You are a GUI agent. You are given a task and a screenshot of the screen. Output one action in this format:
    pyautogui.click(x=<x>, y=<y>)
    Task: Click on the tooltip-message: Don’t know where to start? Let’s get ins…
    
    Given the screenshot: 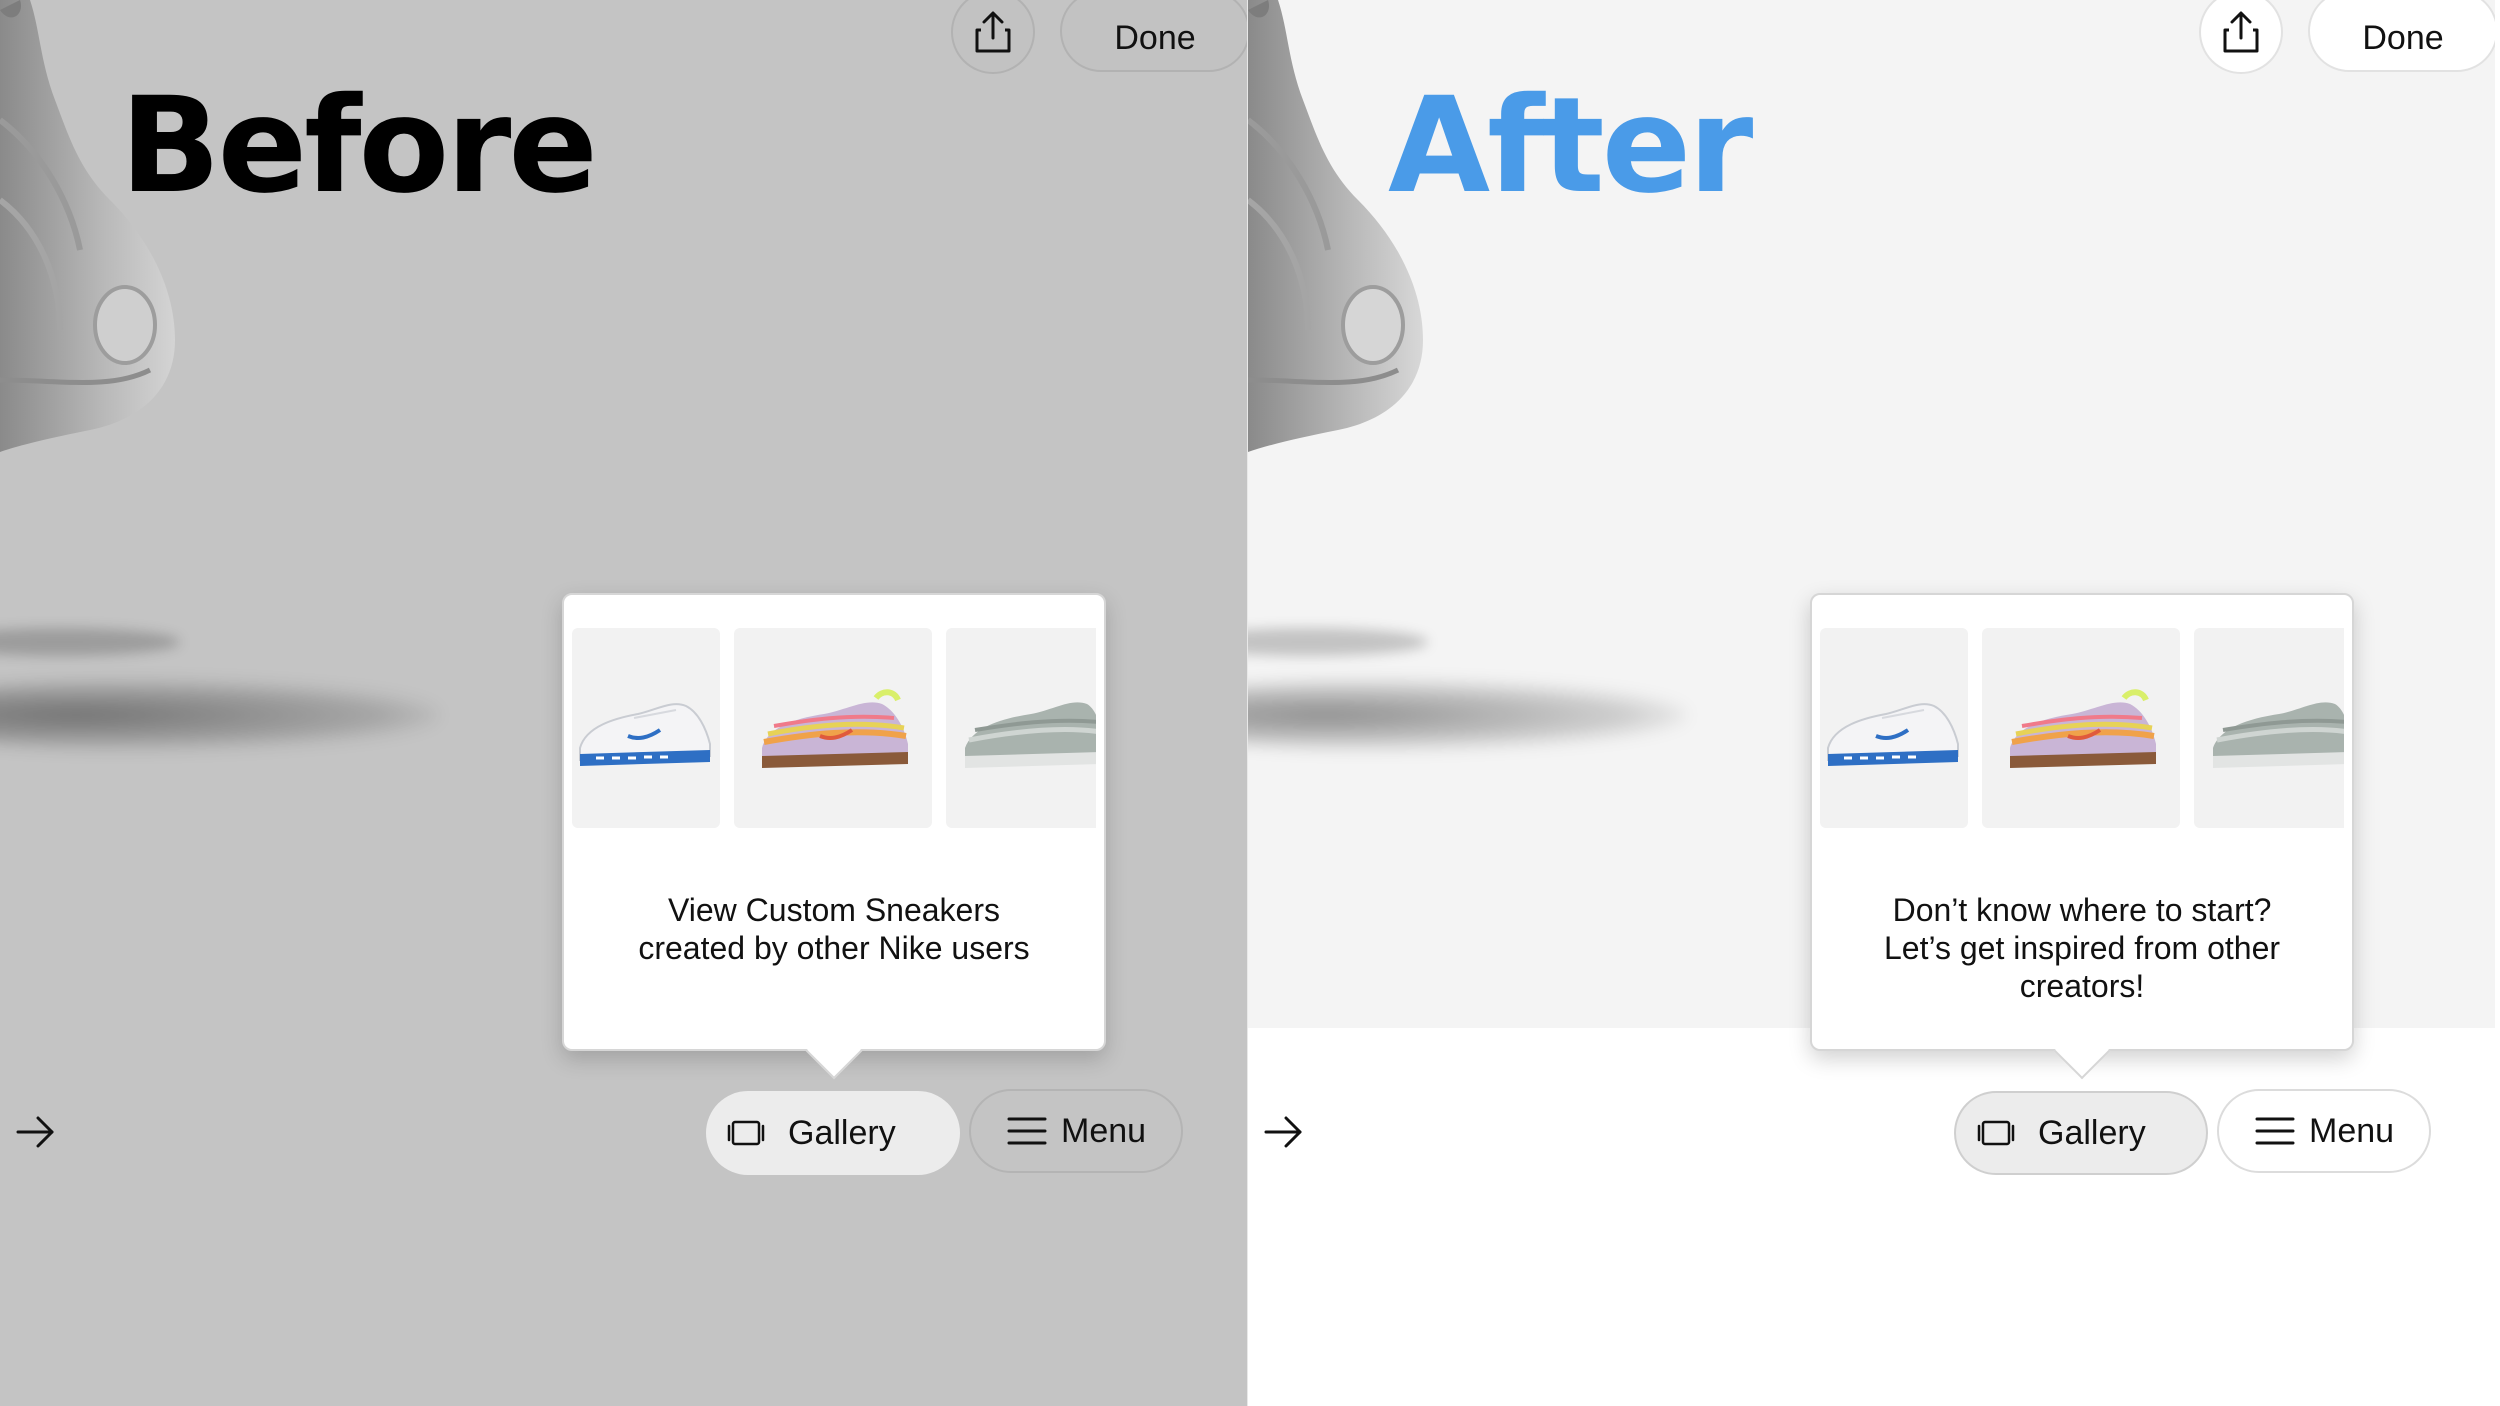 What is the action you would take?
    pyautogui.click(x=2082, y=948)
    